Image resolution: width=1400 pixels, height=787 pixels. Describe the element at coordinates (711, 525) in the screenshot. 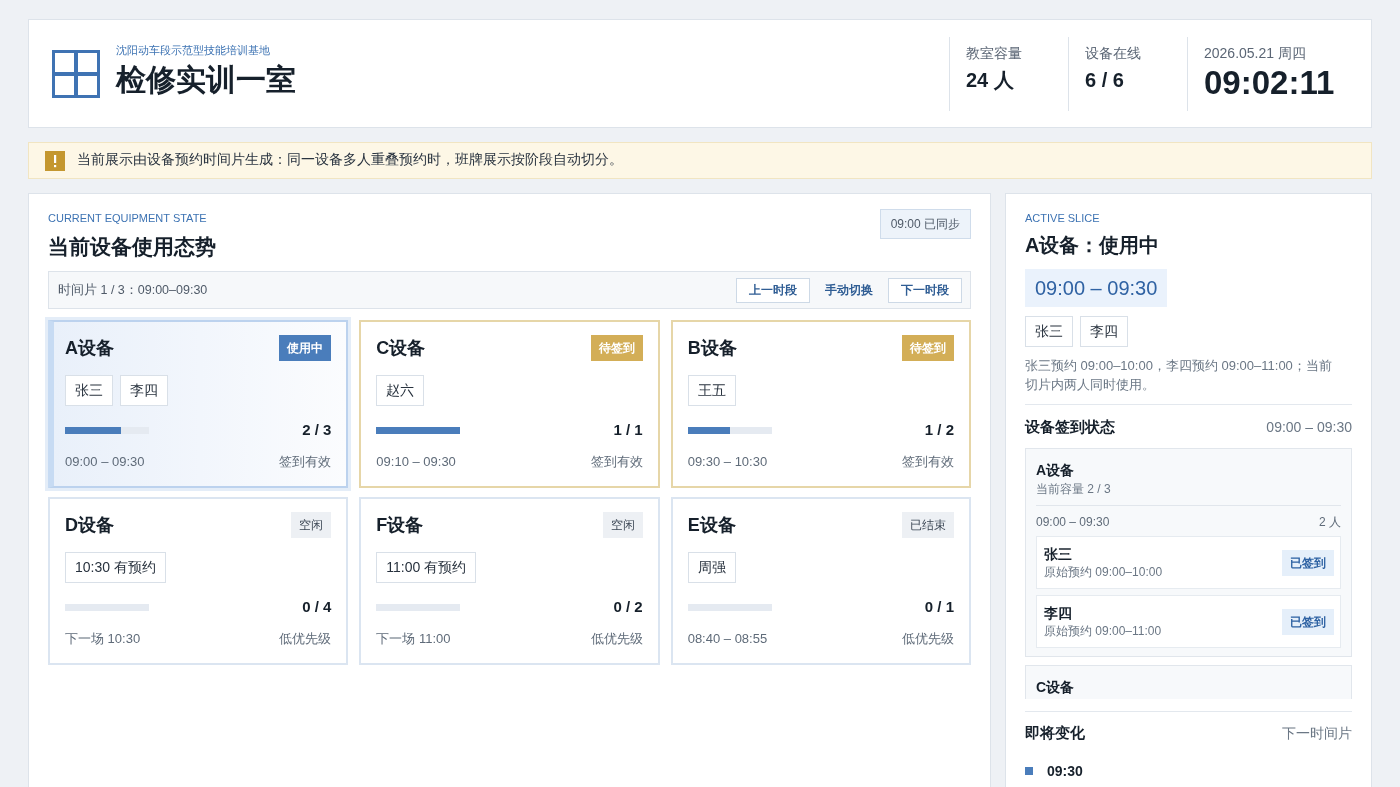

I see `equipment-name: E设备` at that location.